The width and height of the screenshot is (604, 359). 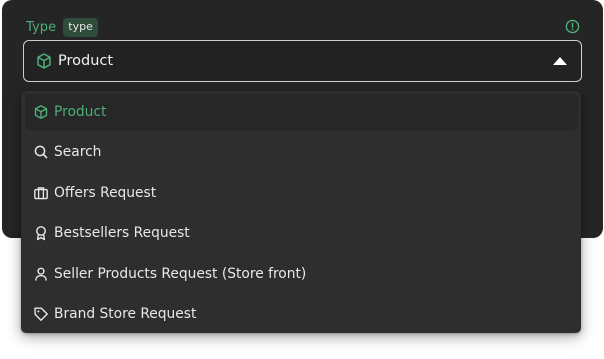 What do you see at coordinates (125, 314) in the screenshot?
I see `option-label: Brand Store Request` at bounding box center [125, 314].